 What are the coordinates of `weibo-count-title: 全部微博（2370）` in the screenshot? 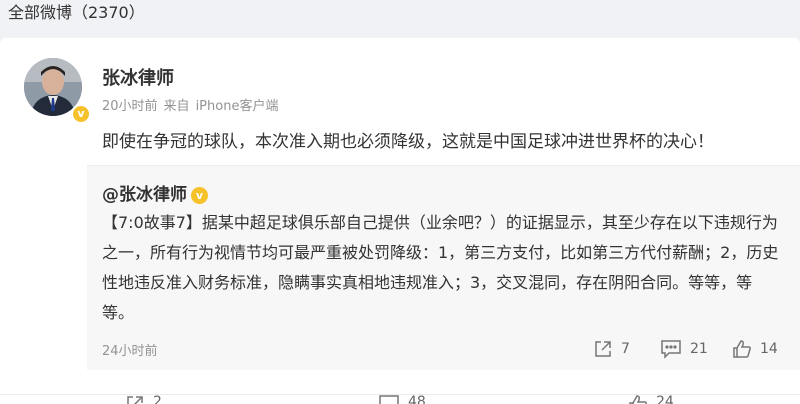 It's located at (76, 12).